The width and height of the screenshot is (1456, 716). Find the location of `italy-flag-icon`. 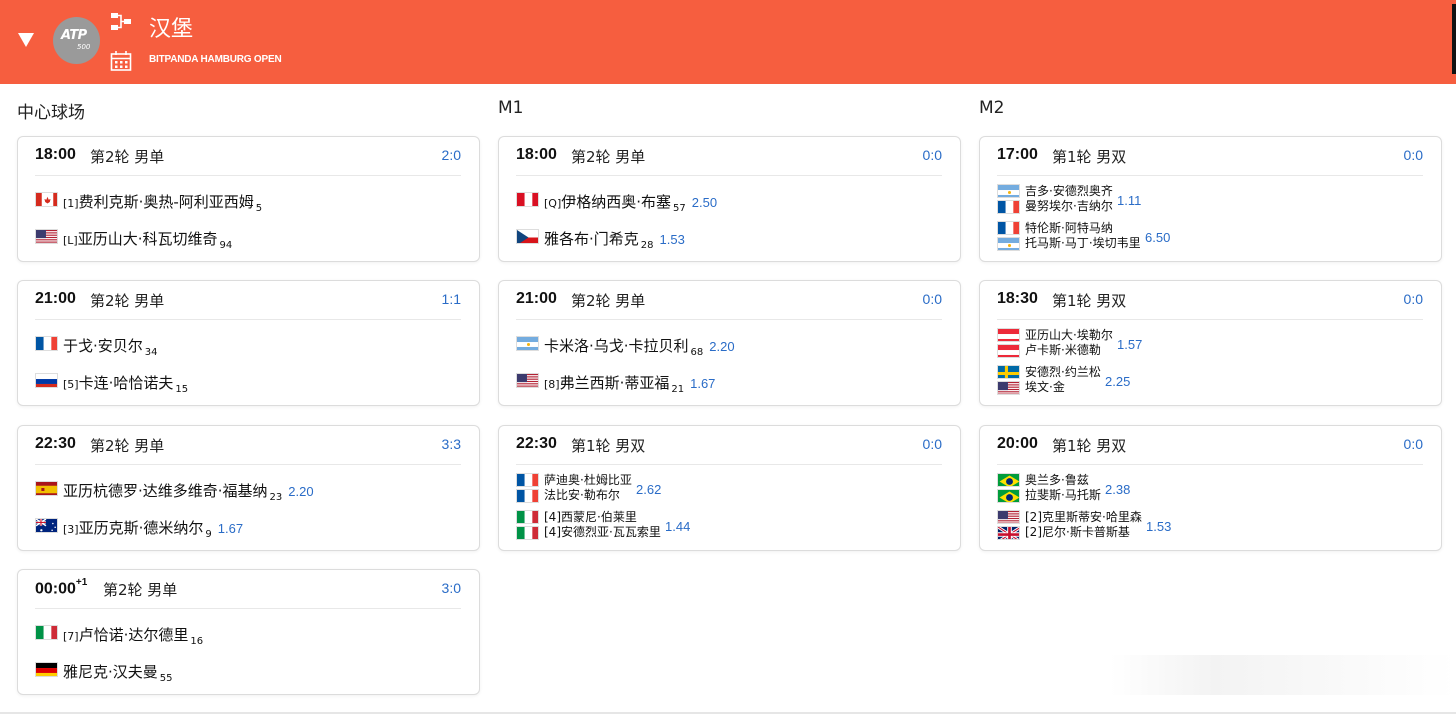

italy-flag-icon is located at coordinates (46, 632).